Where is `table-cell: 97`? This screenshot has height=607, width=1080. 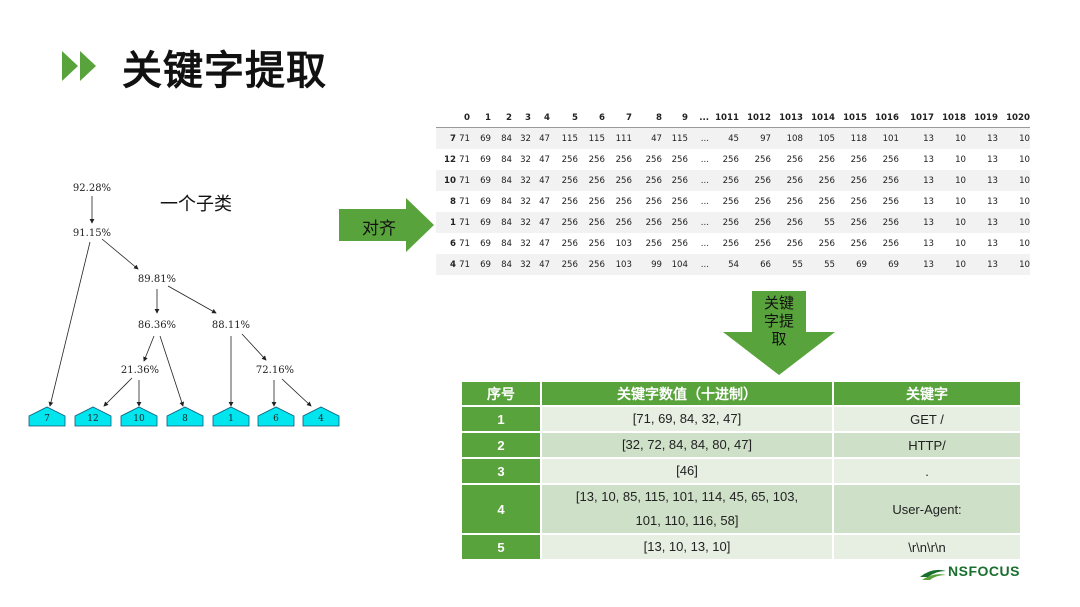
table-cell: 97 is located at coordinates (765, 138).